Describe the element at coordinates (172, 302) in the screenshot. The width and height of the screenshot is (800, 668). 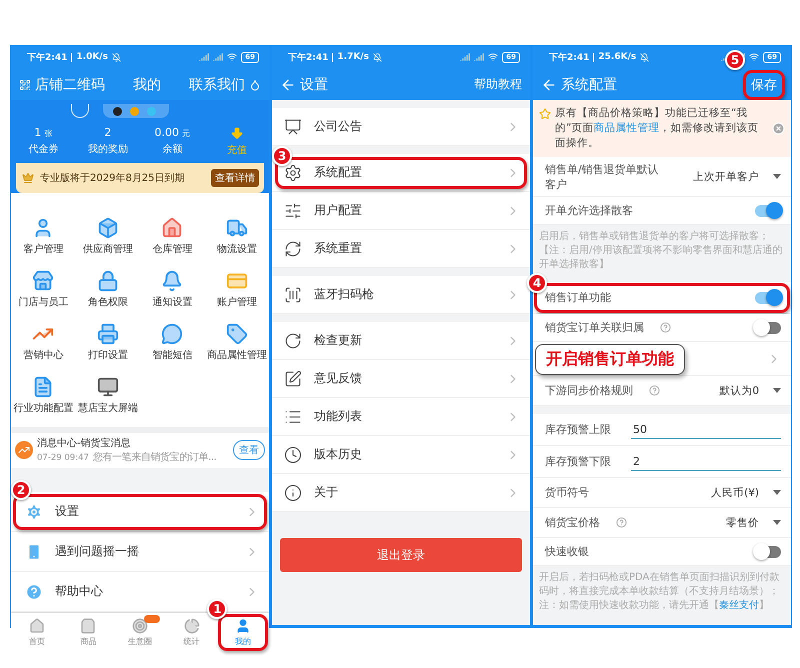
I see `feature-label: 通知设置` at that location.